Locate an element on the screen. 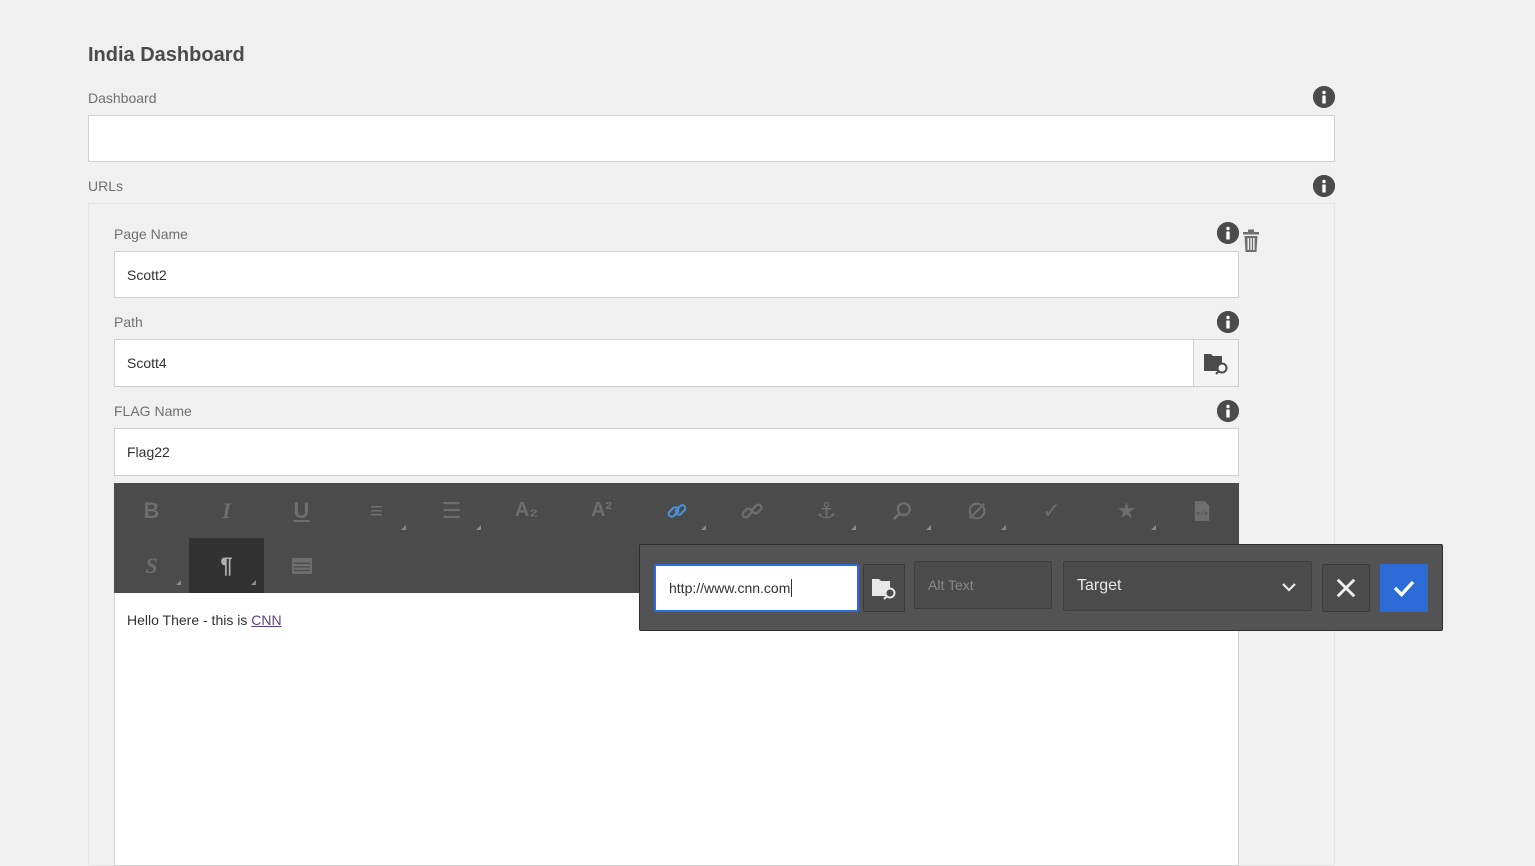  paragraph-icon: ¶ is located at coordinates (226, 565).